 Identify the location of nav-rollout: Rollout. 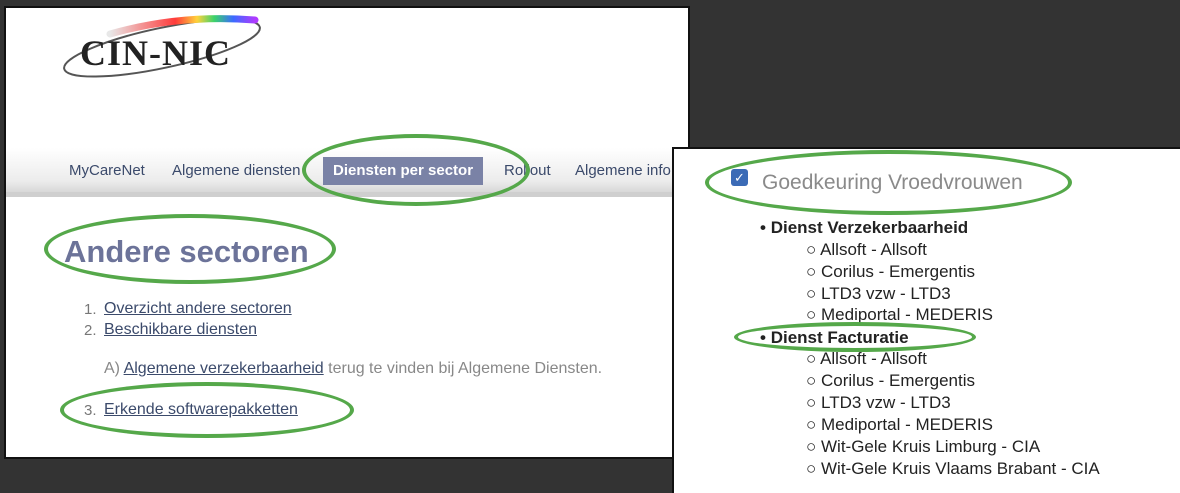
(527, 170).